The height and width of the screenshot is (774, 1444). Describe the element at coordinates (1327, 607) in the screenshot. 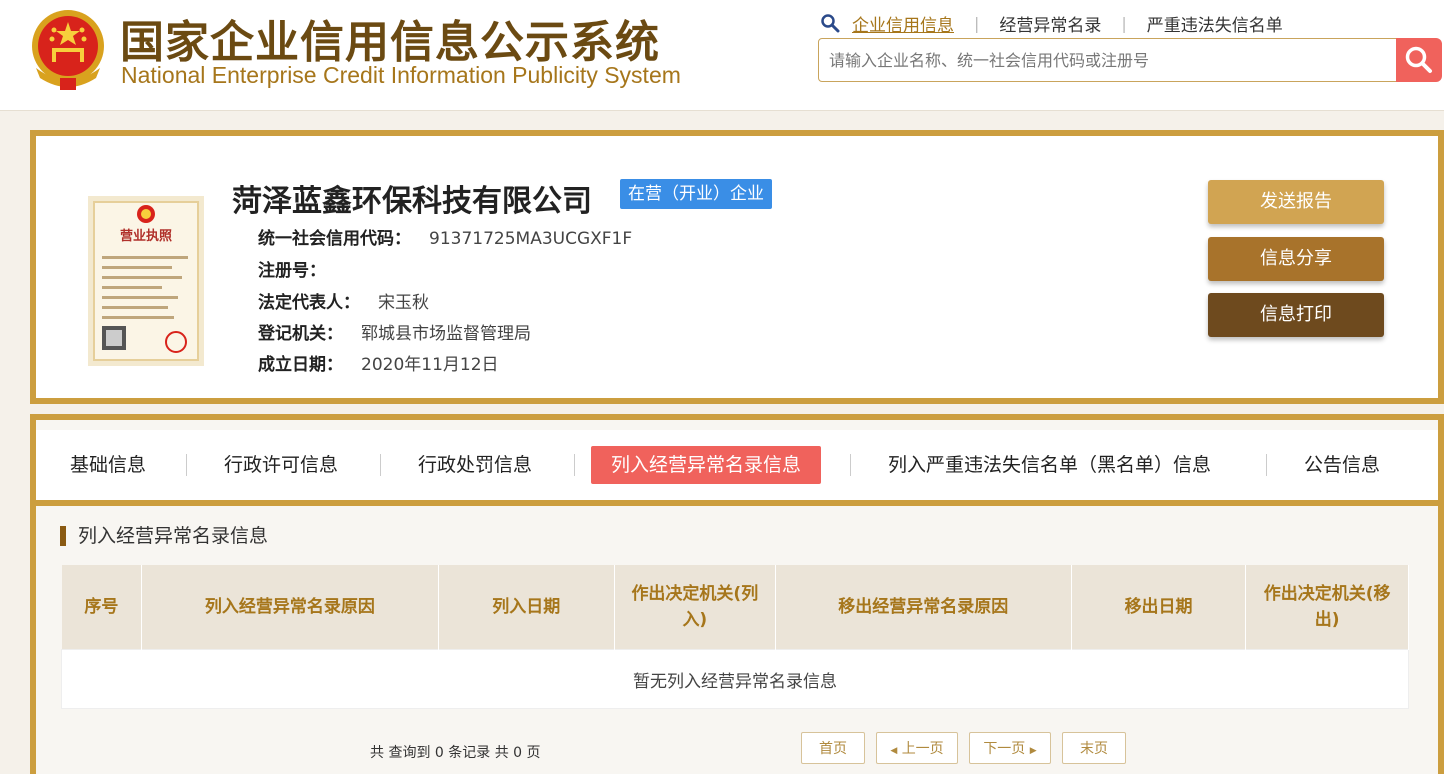

I see `column-header: 作出决定机关(移出)` at that location.